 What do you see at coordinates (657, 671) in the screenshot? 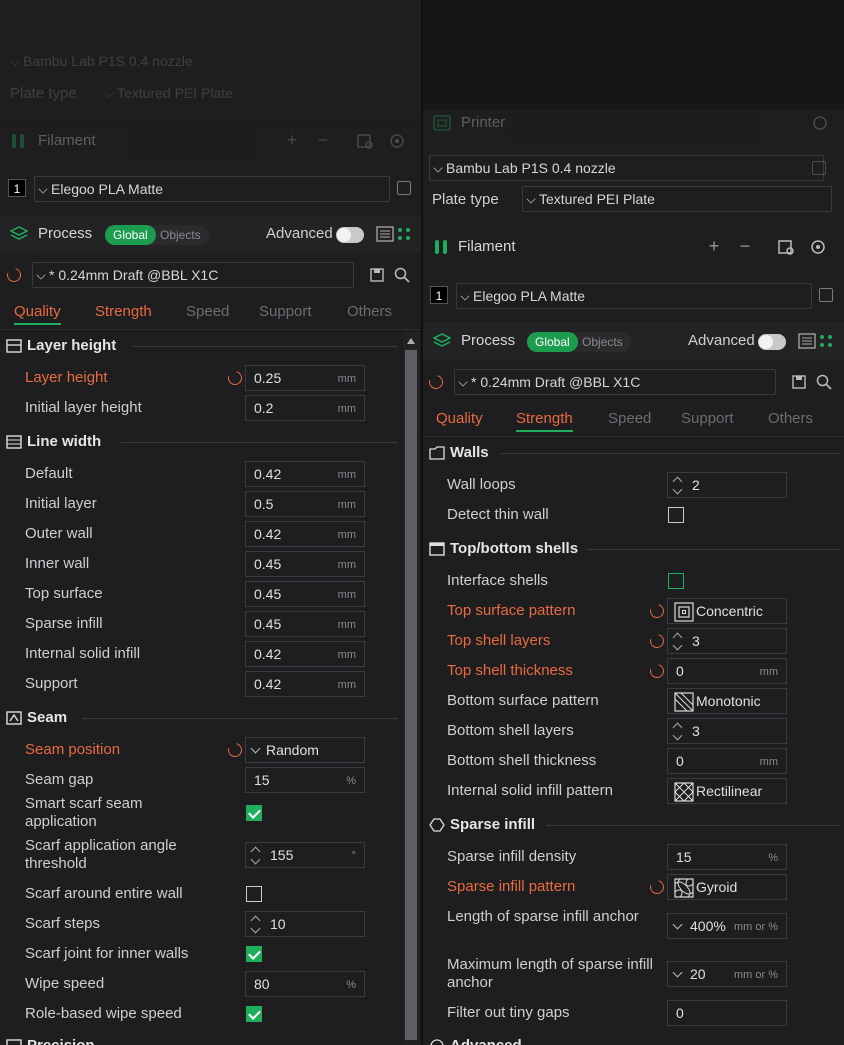
I see `reset-top-shell-thickness-icon` at bounding box center [657, 671].